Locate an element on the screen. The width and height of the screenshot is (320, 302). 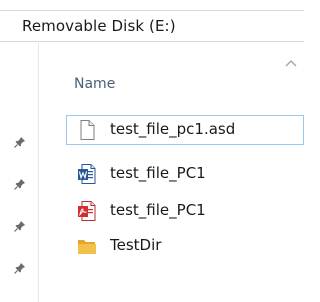
address-path: Removable Disk (E:) is located at coordinates (99, 26).